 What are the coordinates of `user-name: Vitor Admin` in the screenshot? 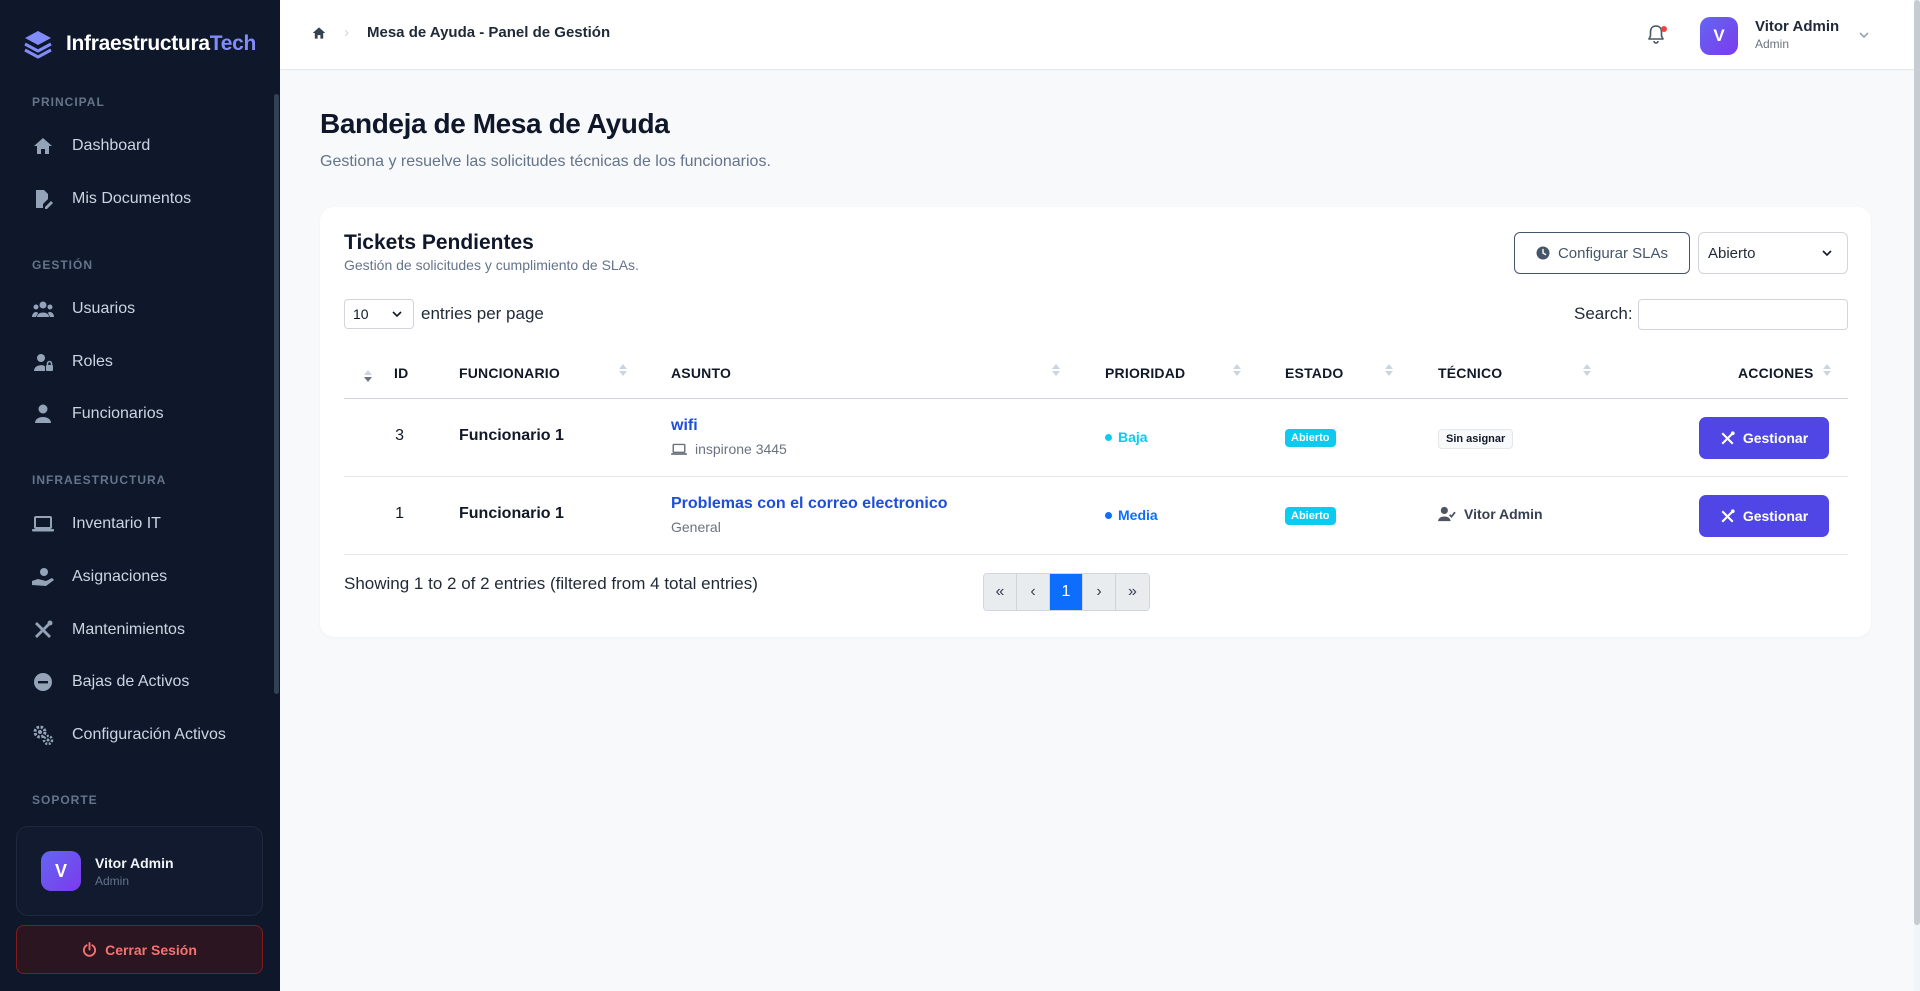 It's located at (134, 862).